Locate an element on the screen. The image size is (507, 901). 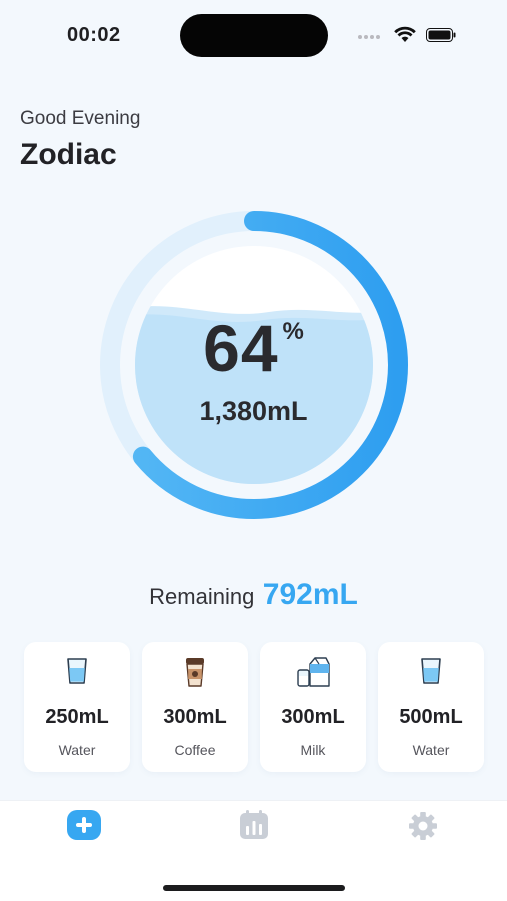
drink-card-water-250: 250mL Water is located at coordinates (77, 707).